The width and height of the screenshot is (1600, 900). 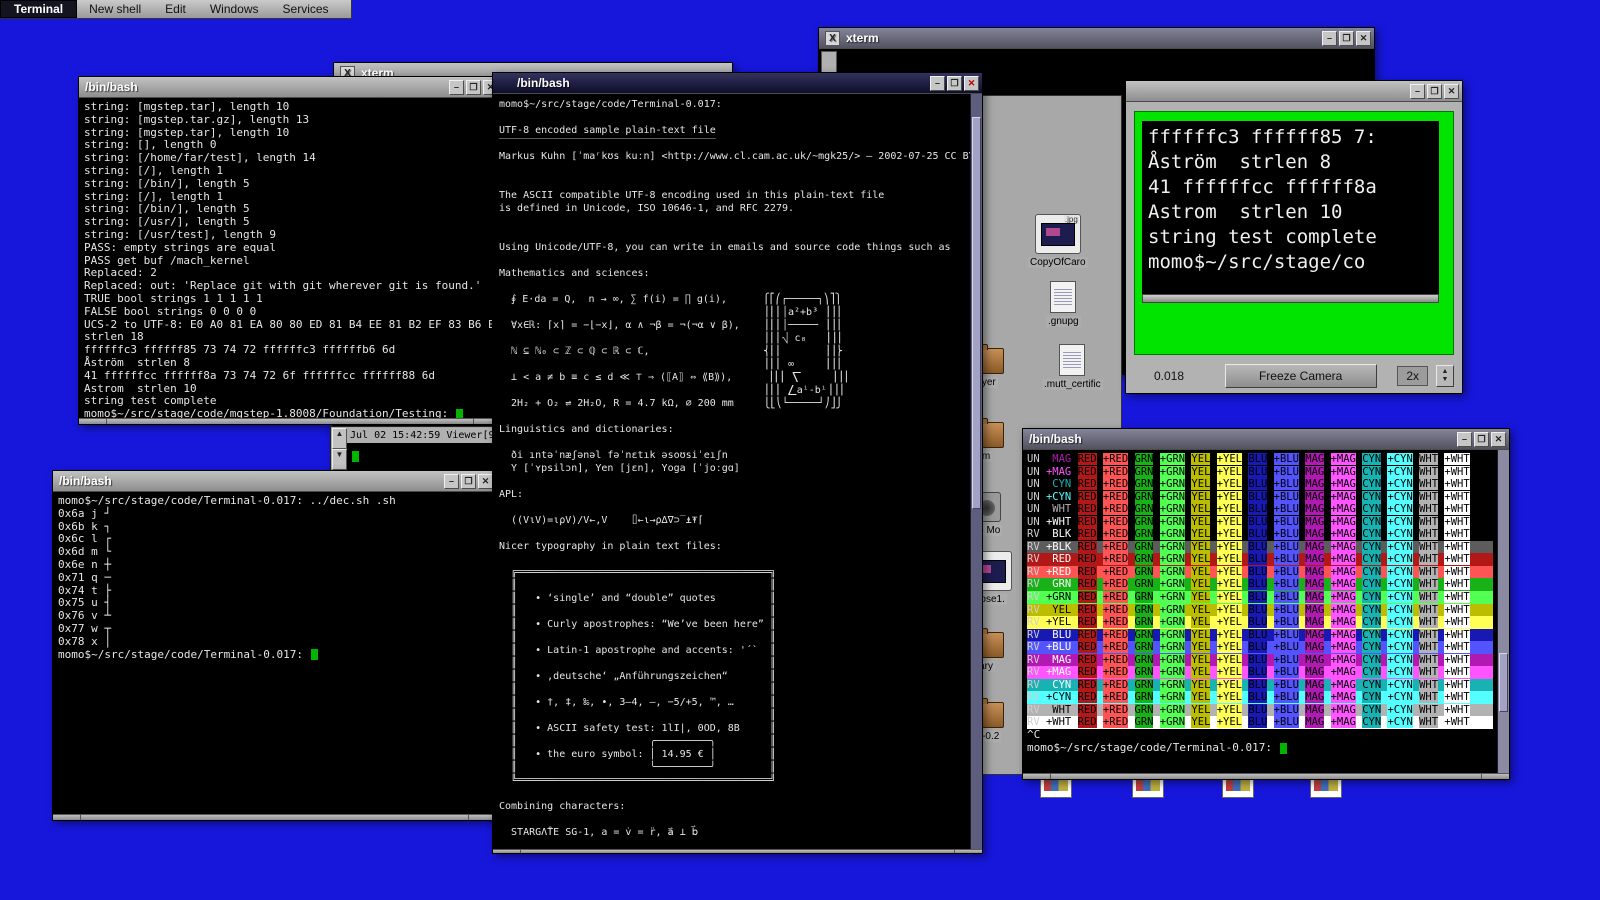 I want to click on icon-label: .gnupg, so click(x=1063, y=321).